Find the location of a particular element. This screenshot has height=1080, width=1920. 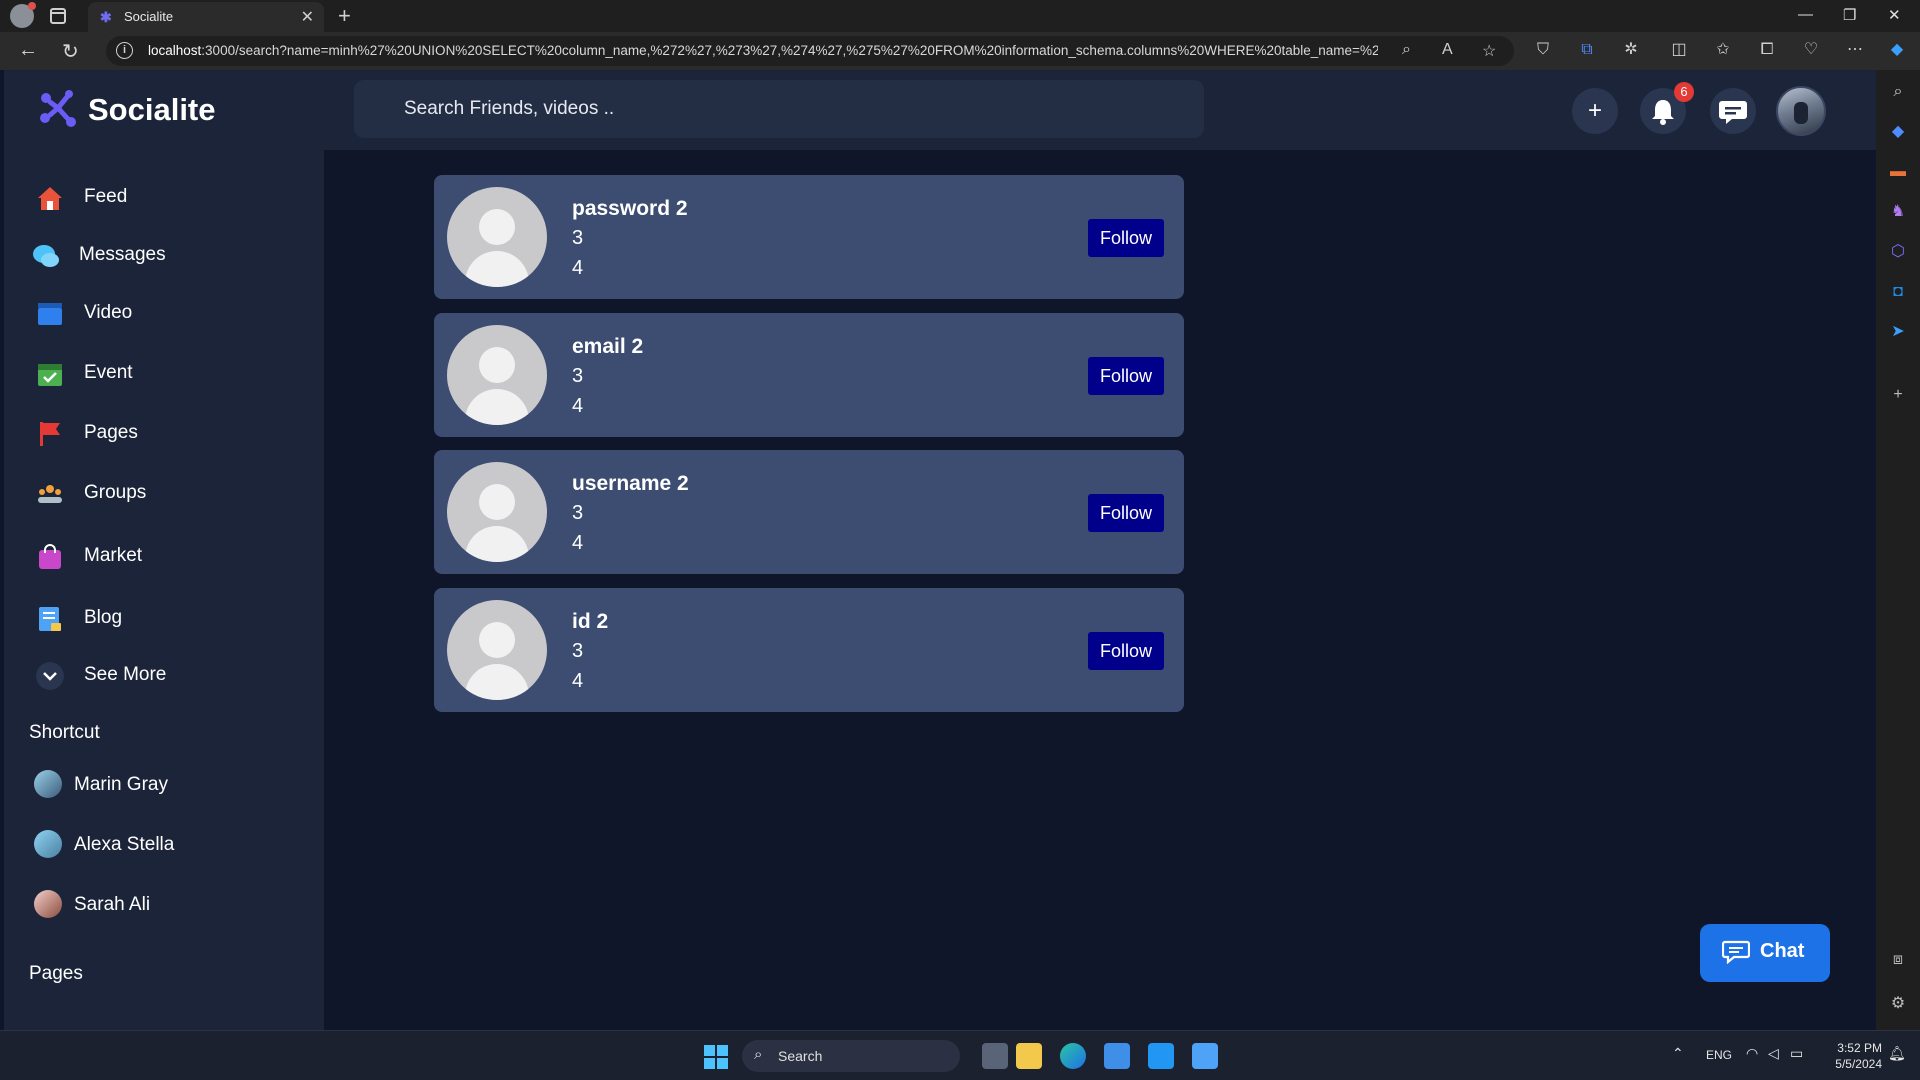

shortcut-item: Marin Gray is located at coordinates (164, 784).